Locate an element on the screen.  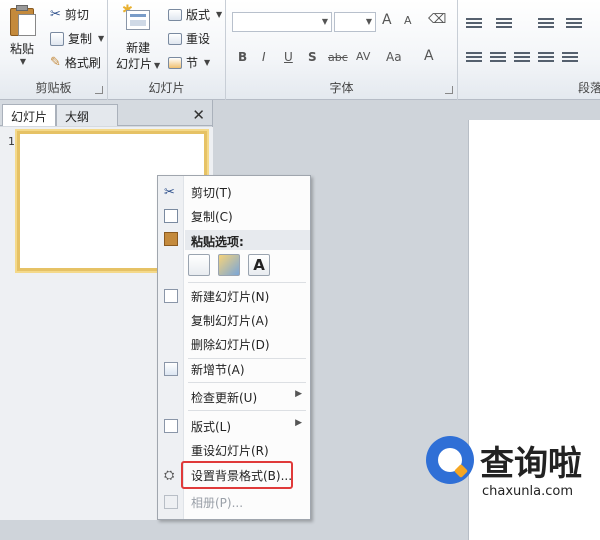
reset-button: 重设 is located at coordinates (189, 38).